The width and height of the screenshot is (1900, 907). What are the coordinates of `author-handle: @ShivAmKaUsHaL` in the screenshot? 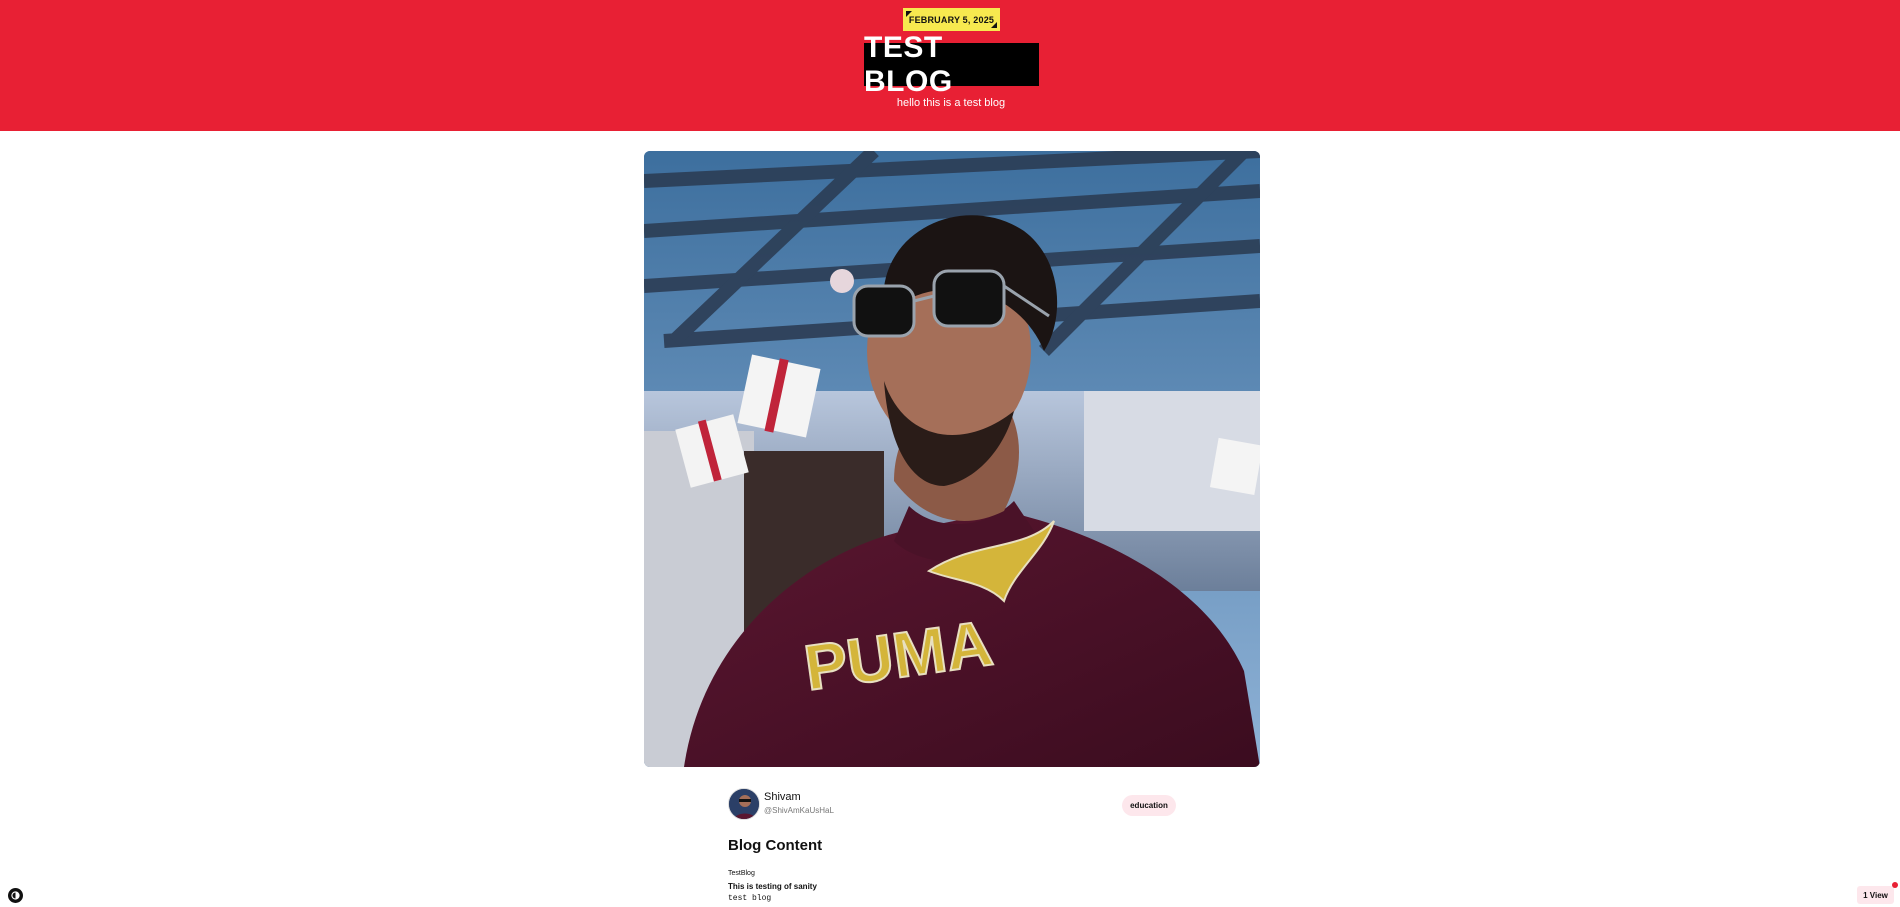 It's located at (799, 810).